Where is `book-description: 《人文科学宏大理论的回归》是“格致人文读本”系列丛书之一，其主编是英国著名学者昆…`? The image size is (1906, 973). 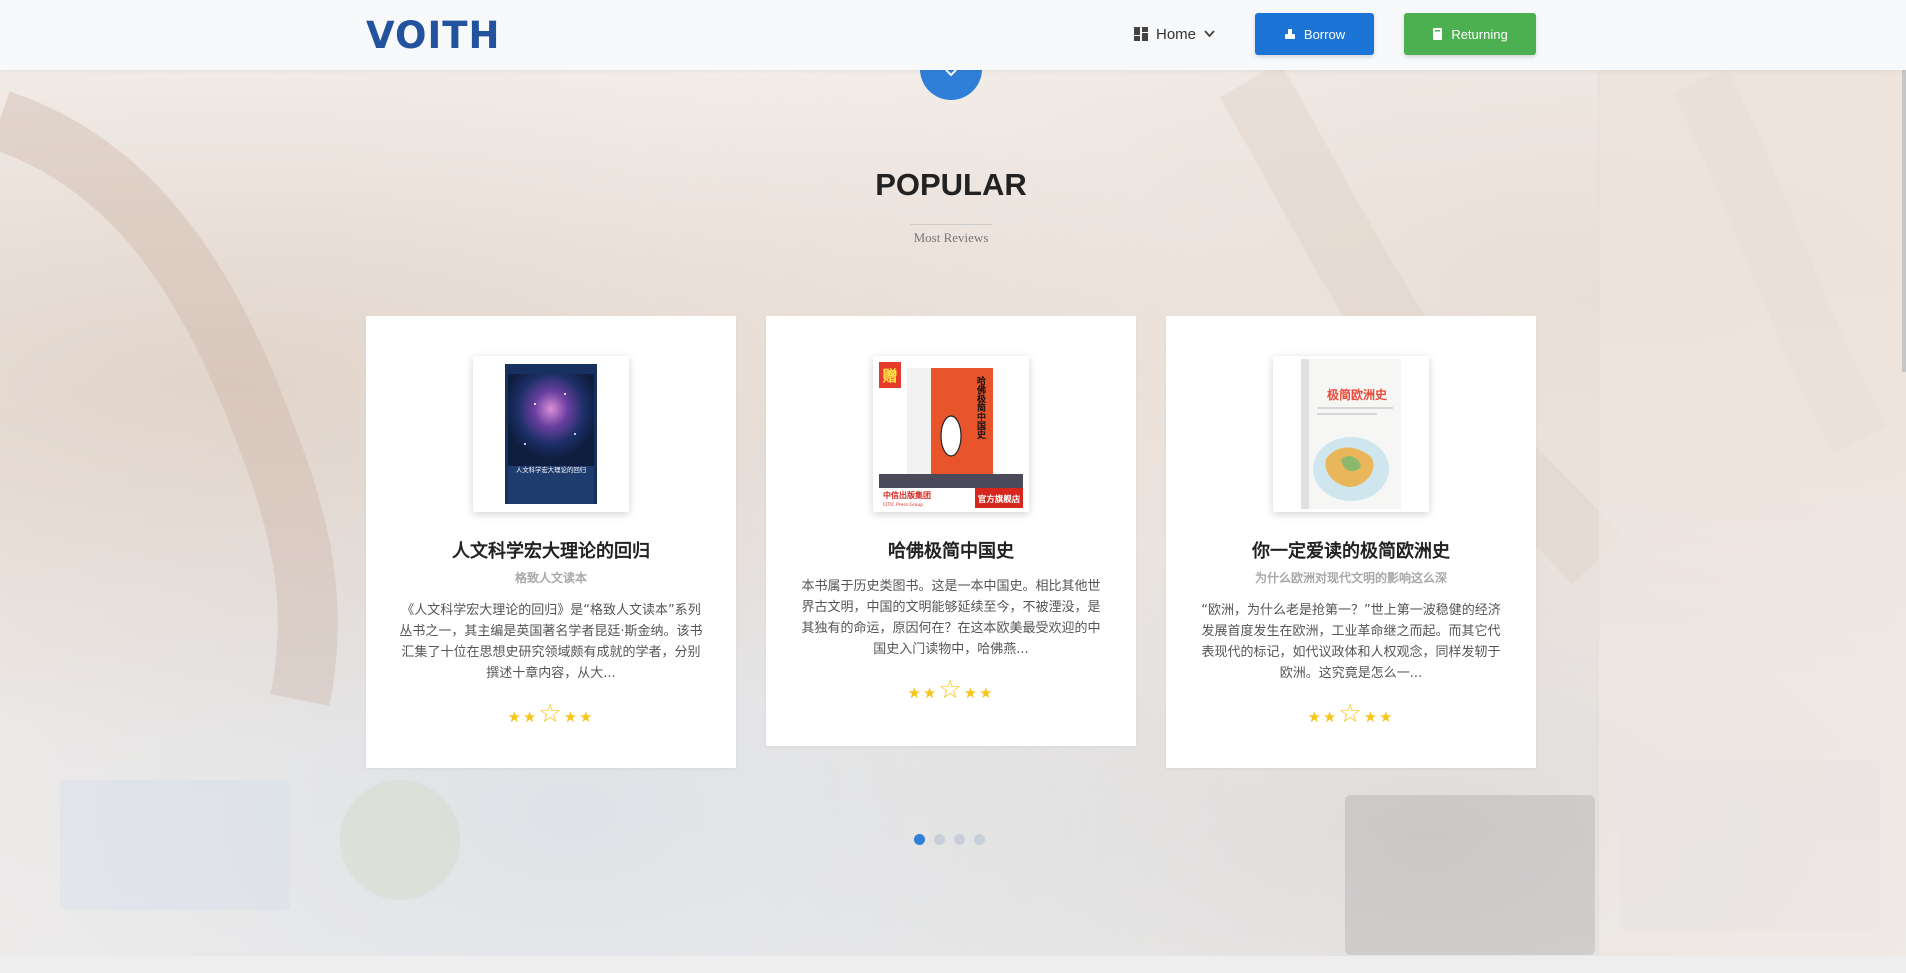
book-description: 《人文科学宏大理论的回归》是“格致人文读本”系列丛书之一，其主编是英国著名学者昆… is located at coordinates (551, 642).